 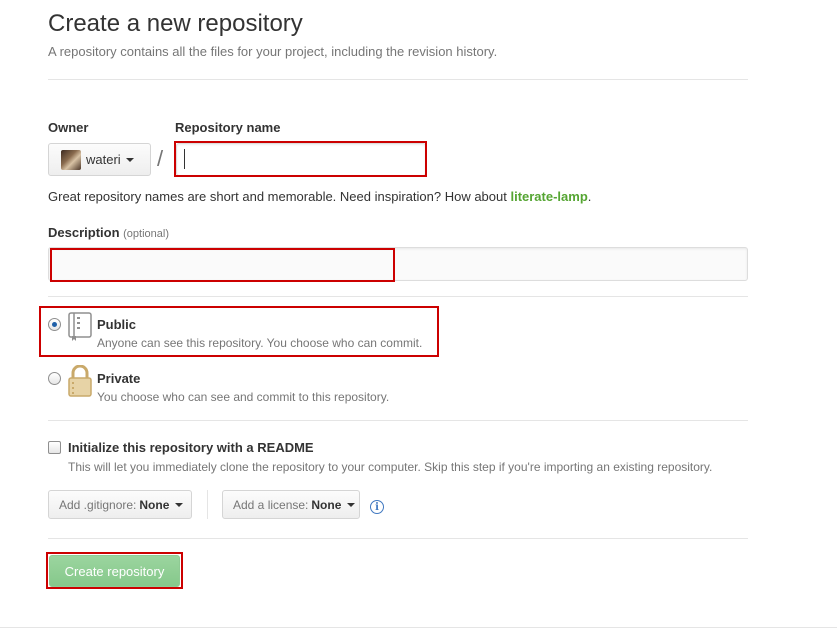 I want to click on lock-icon, so click(x=80, y=381).